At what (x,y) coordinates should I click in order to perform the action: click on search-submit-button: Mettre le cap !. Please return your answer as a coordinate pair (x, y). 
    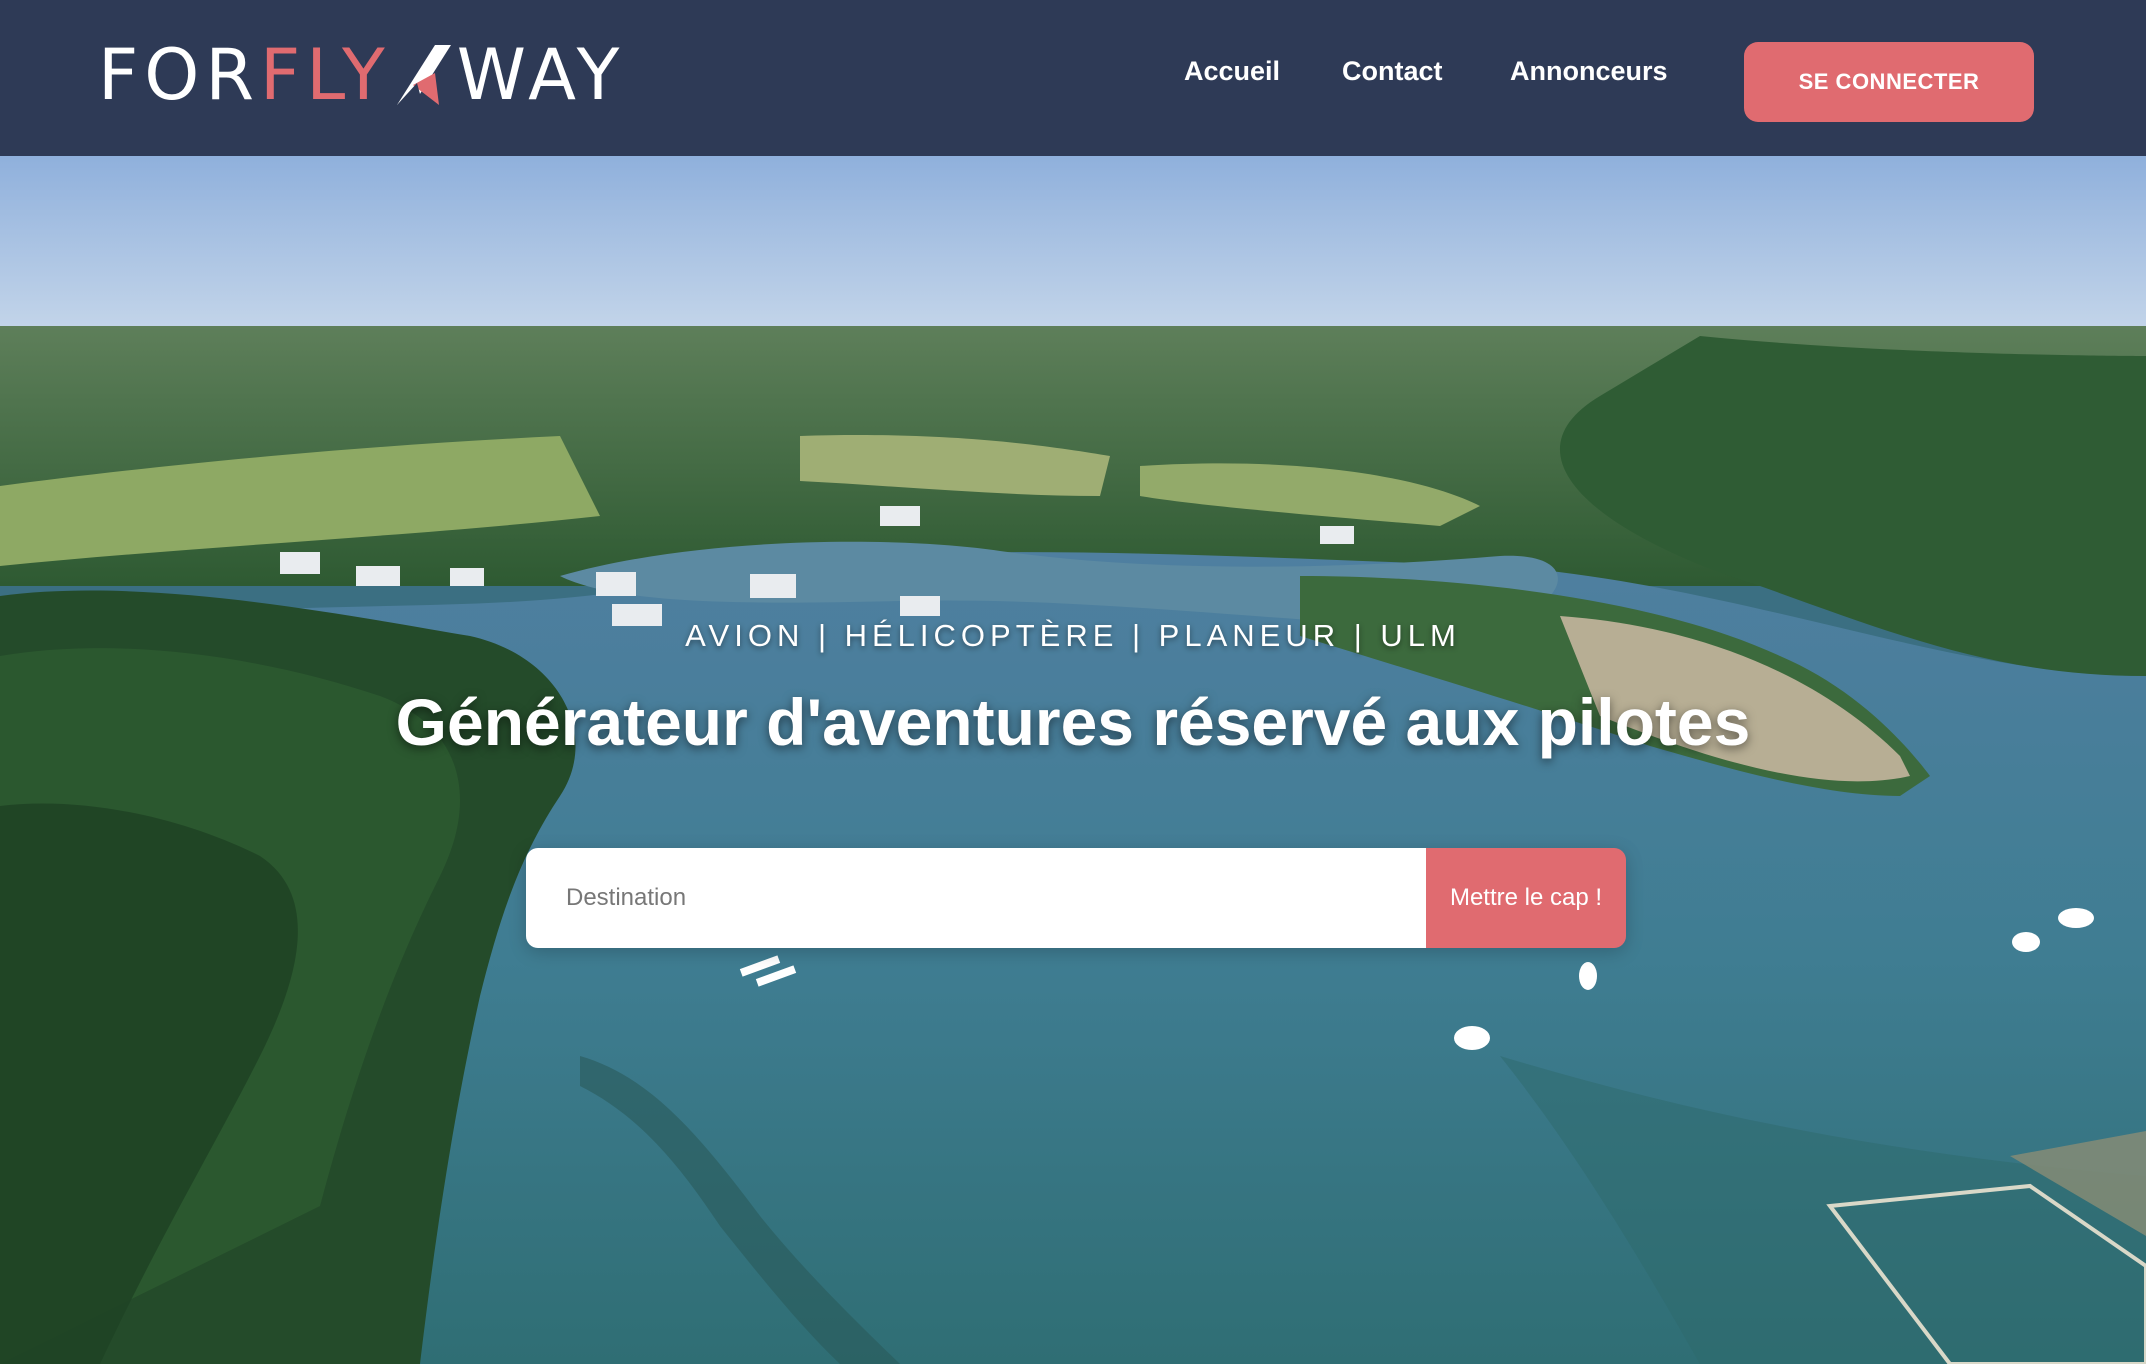
    Looking at the image, I should click on (1526, 898).